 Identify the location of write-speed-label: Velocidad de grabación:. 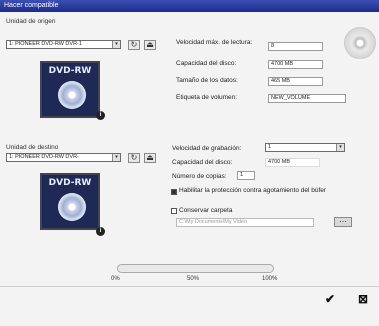
(207, 148).